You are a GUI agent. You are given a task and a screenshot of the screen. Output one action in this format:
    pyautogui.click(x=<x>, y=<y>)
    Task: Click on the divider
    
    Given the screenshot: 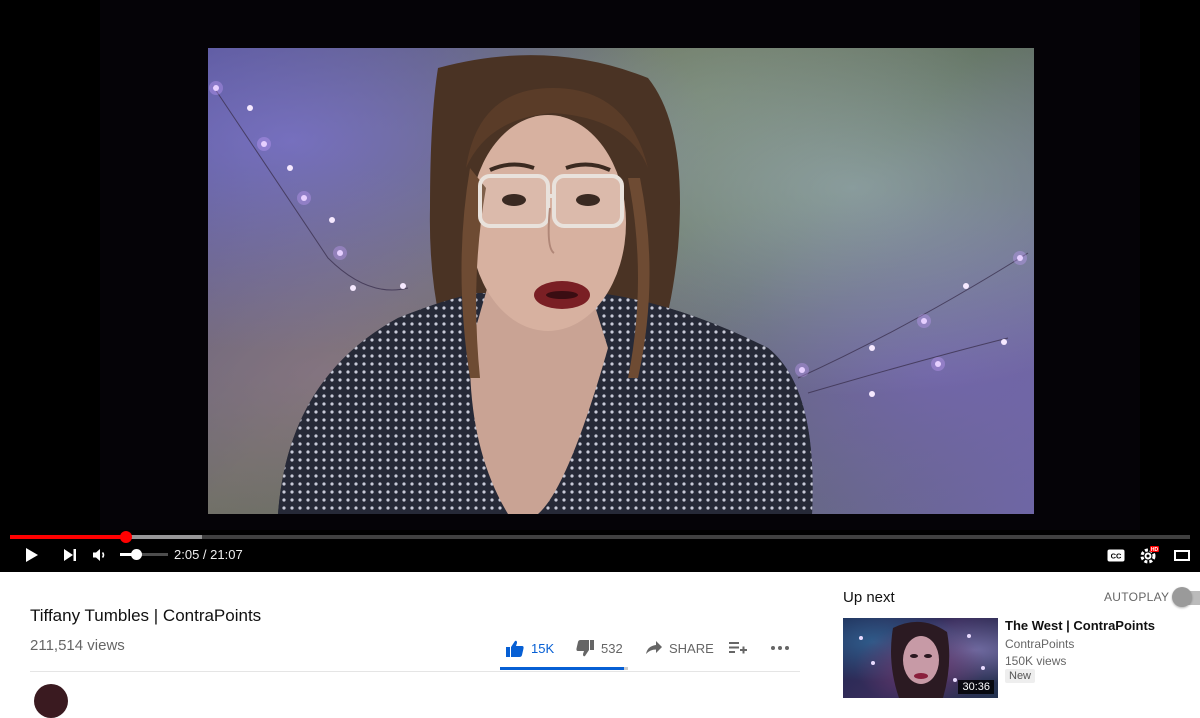 What is the action you would take?
    pyautogui.click(x=415, y=671)
    